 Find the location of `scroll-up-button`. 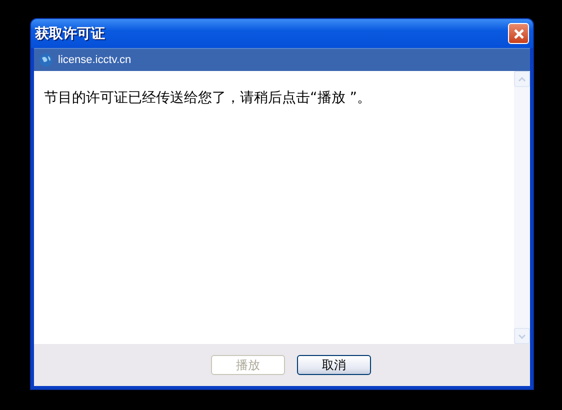

scroll-up-button is located at coordinates (522, 79).